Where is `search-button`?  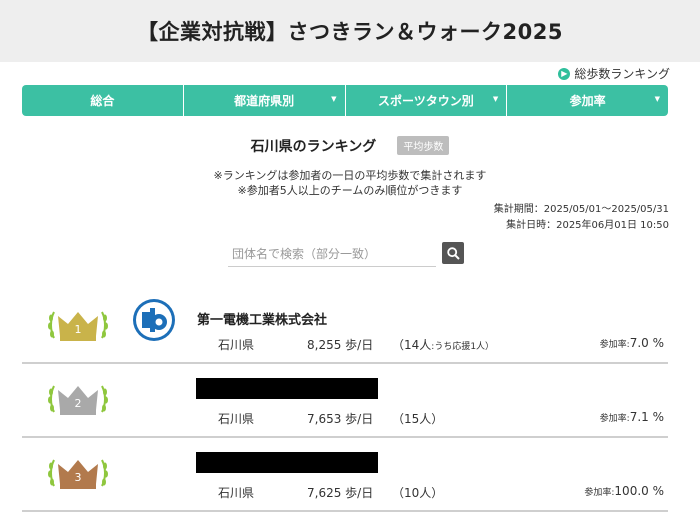 search-button is located at coordinates (453, 253).